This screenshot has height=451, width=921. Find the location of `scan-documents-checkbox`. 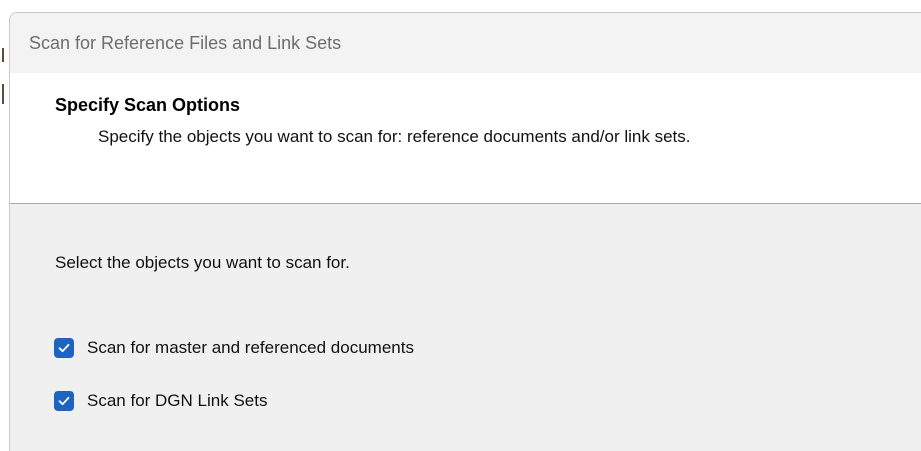

scan-documents-checkbox is located at coordinates (64, 348).